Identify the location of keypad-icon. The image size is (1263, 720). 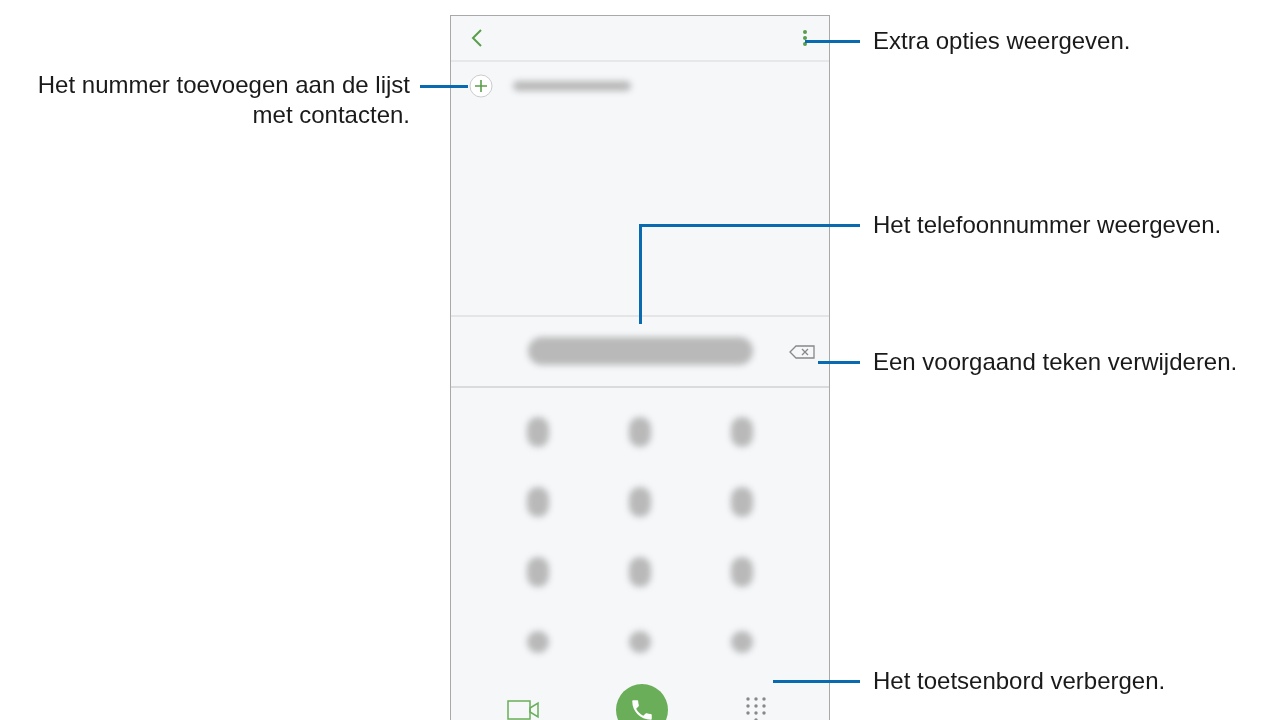
(755, 708).